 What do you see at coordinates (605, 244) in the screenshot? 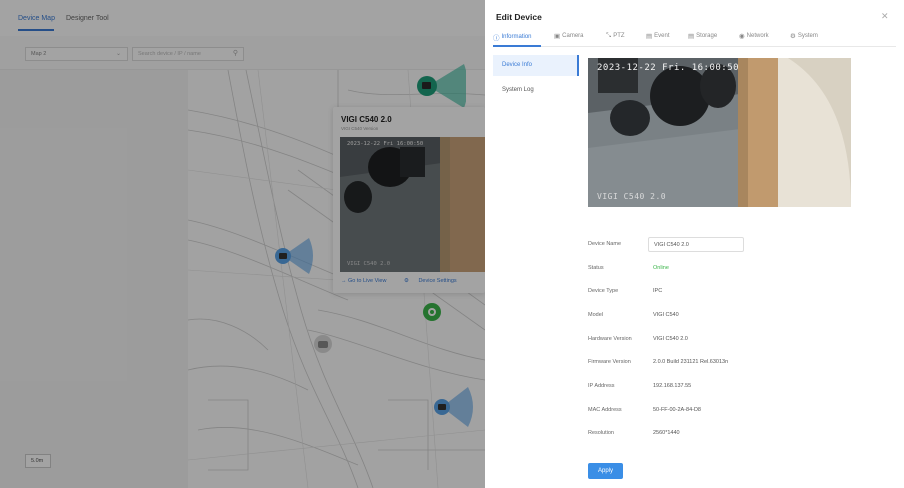
I see `info-label: Device Name` at bounding box center [605, 244].